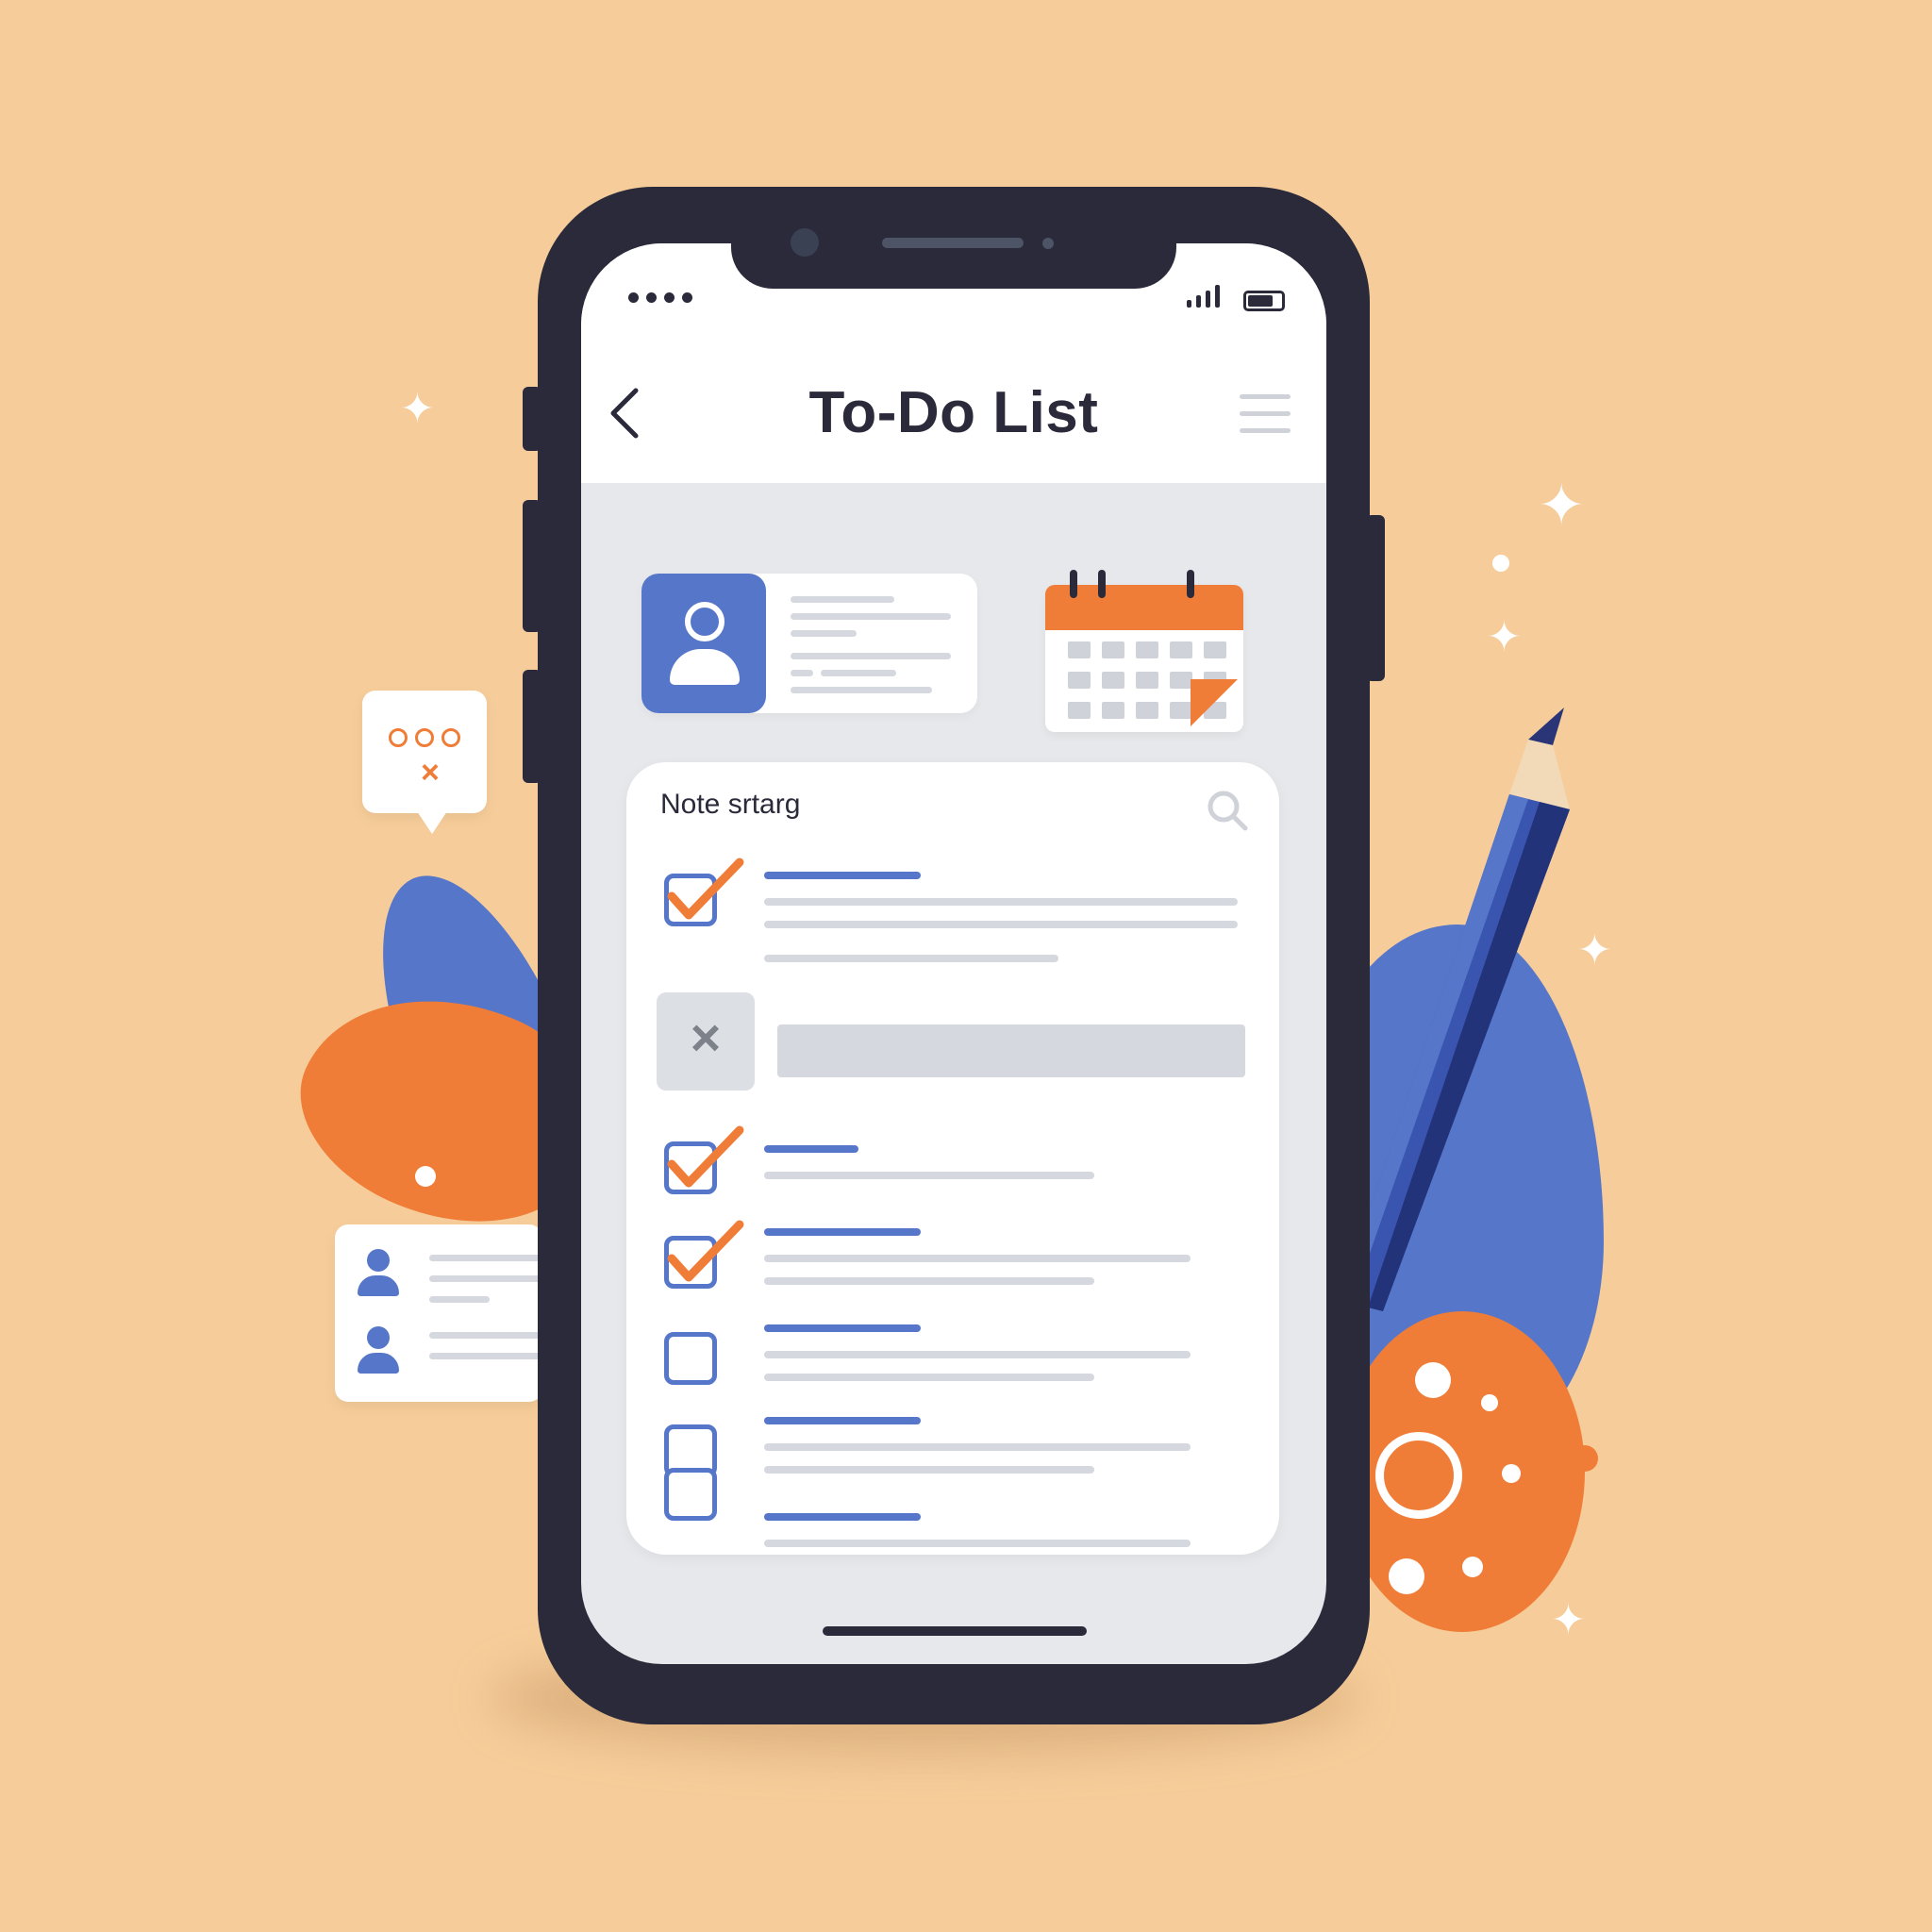 The height and width of the screenshot is (1932, 1932). What do you see at coordinates (426, 740) in the screenshot?
I see `ellipsis-icon` at bounding box center [426, 740].